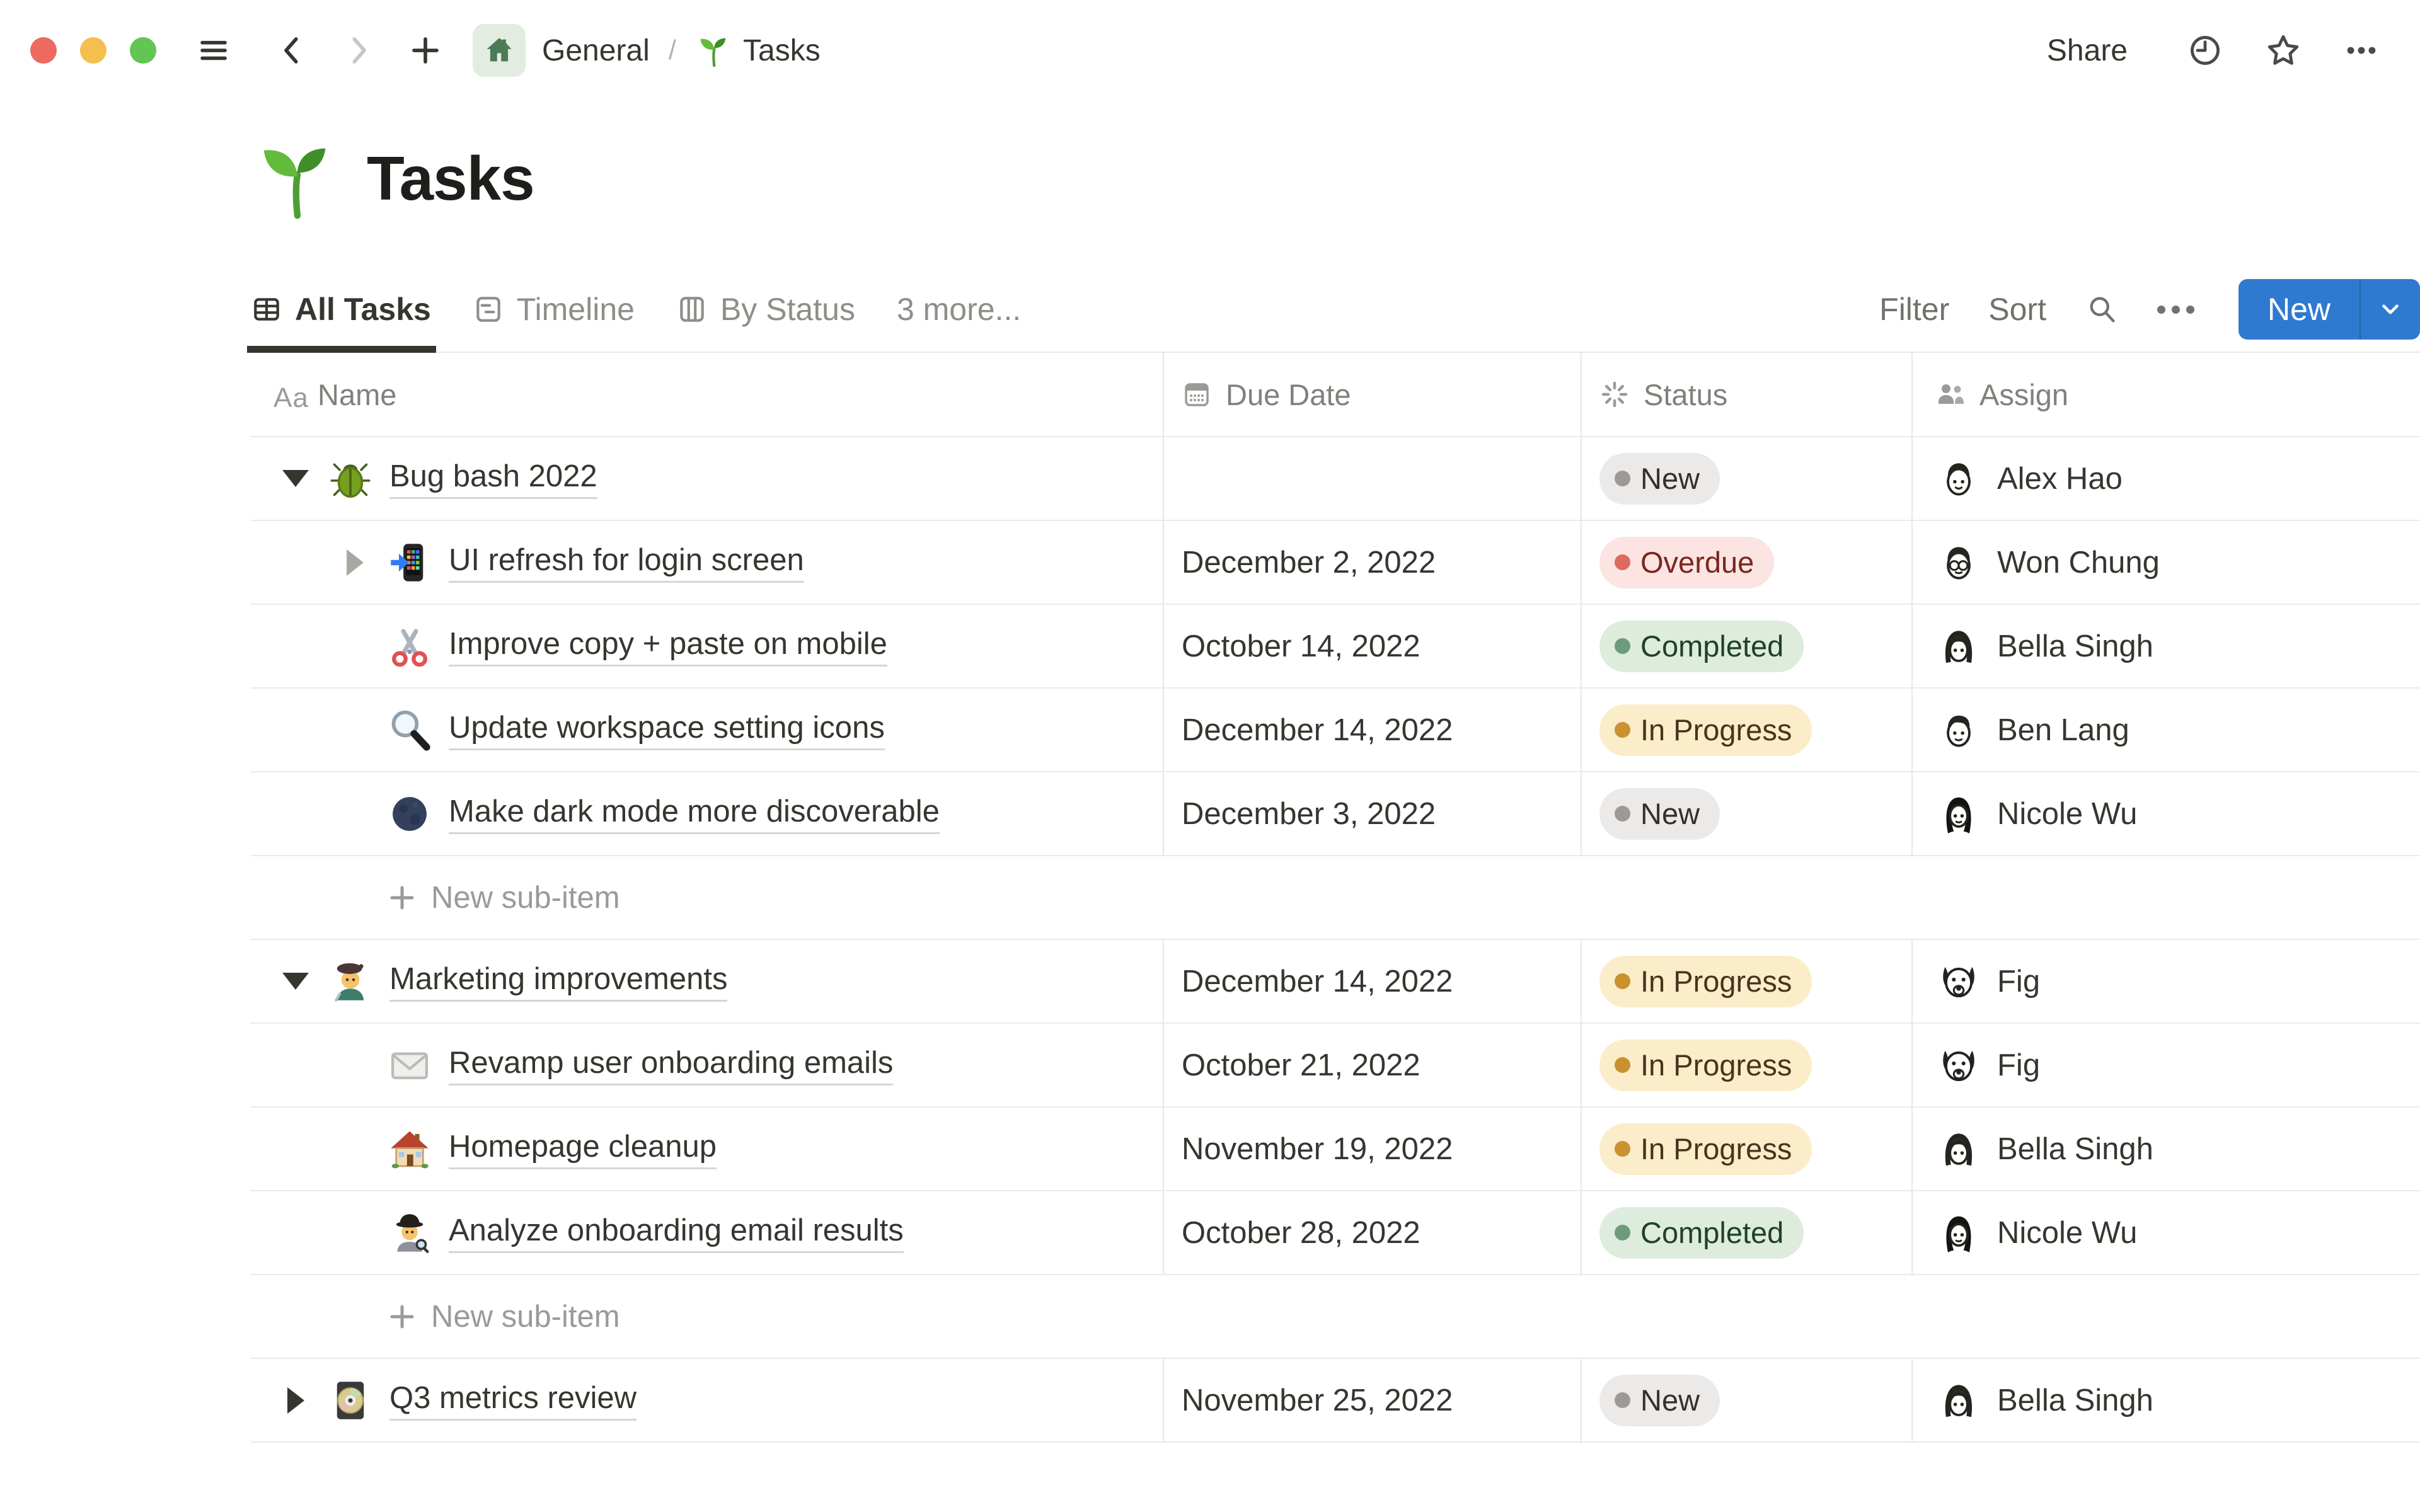 The image size is (2420, 1512). I want to click on task-name-cell: Improve copy + paste on mobile, so click(708, 647).